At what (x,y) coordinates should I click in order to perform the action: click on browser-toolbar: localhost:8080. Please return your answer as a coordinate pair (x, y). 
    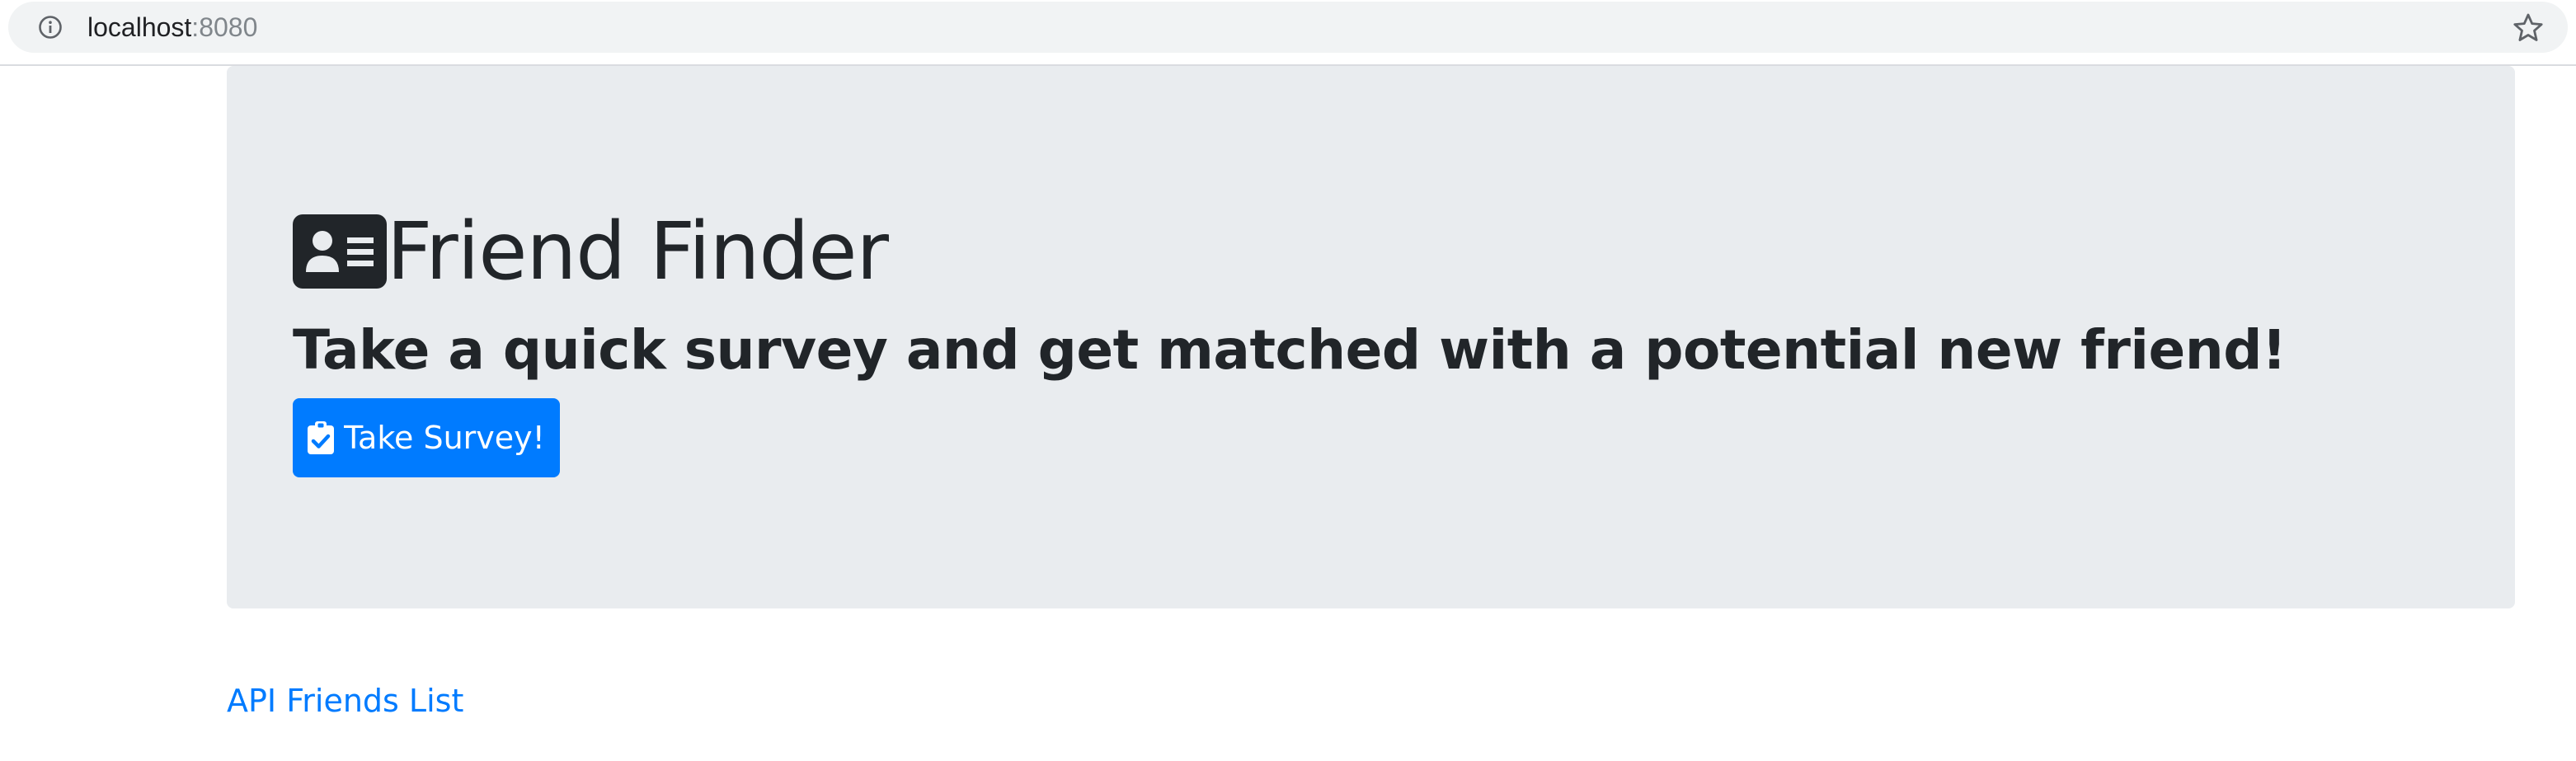
    Looking at the image, I should click on (1288, 33).